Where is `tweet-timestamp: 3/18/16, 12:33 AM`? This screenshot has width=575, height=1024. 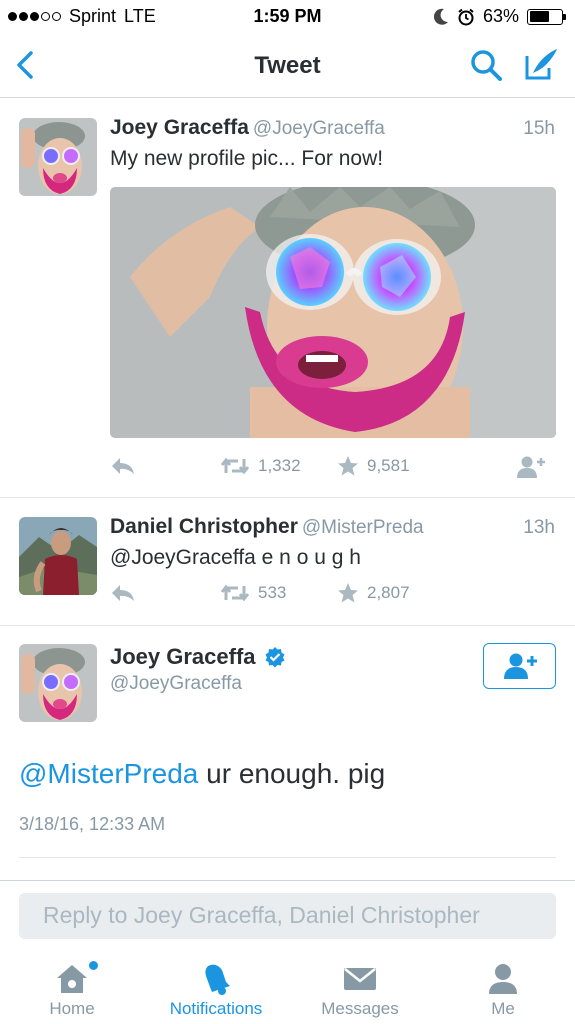
tweet-timestamp: 3/18/16, 12:33 AM is located at coordinates (92, 824).